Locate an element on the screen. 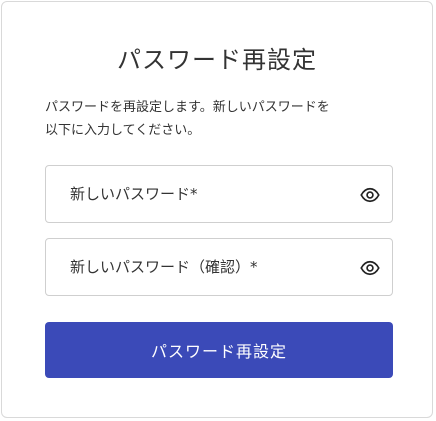  page-title: パスワード再設定 is located at coordinates (217, 60).